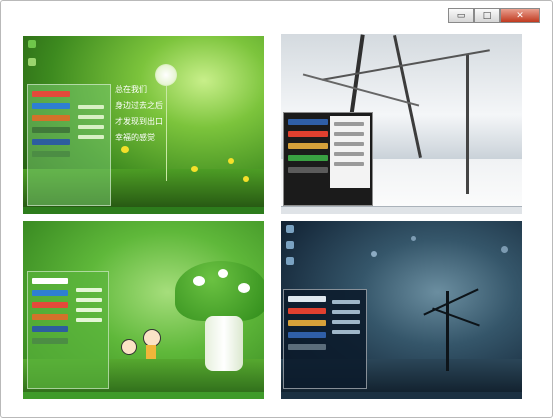 The image size is (553, 418). What do you see at coordinates (487, 15) in the screenshot?
I see `maximize-icon: □` at bounding box center [487, 15].